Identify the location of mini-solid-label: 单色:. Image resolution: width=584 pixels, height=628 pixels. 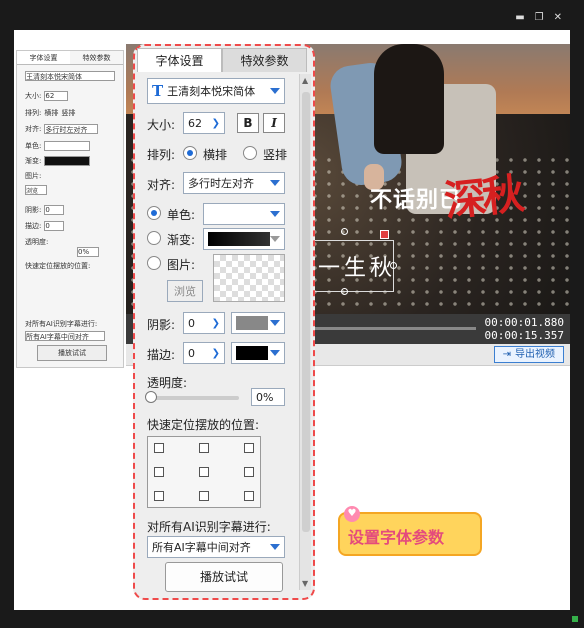
(33, 146).